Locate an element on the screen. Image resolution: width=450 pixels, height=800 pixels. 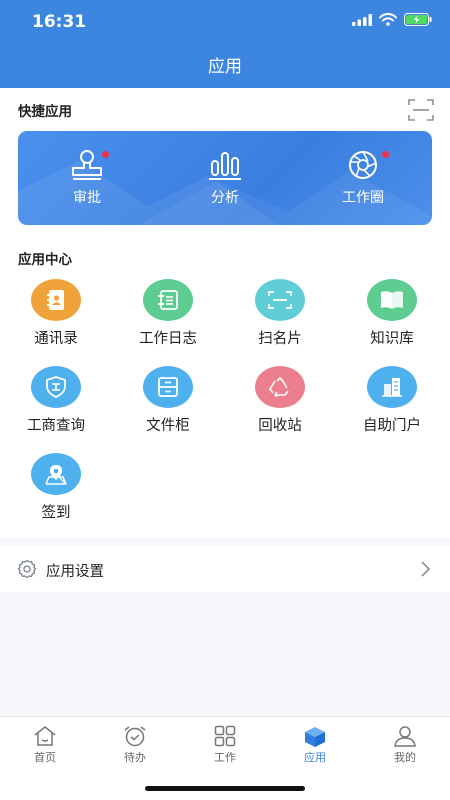
app-scan-card: 扫名片 is located at coordinates (280, 319).